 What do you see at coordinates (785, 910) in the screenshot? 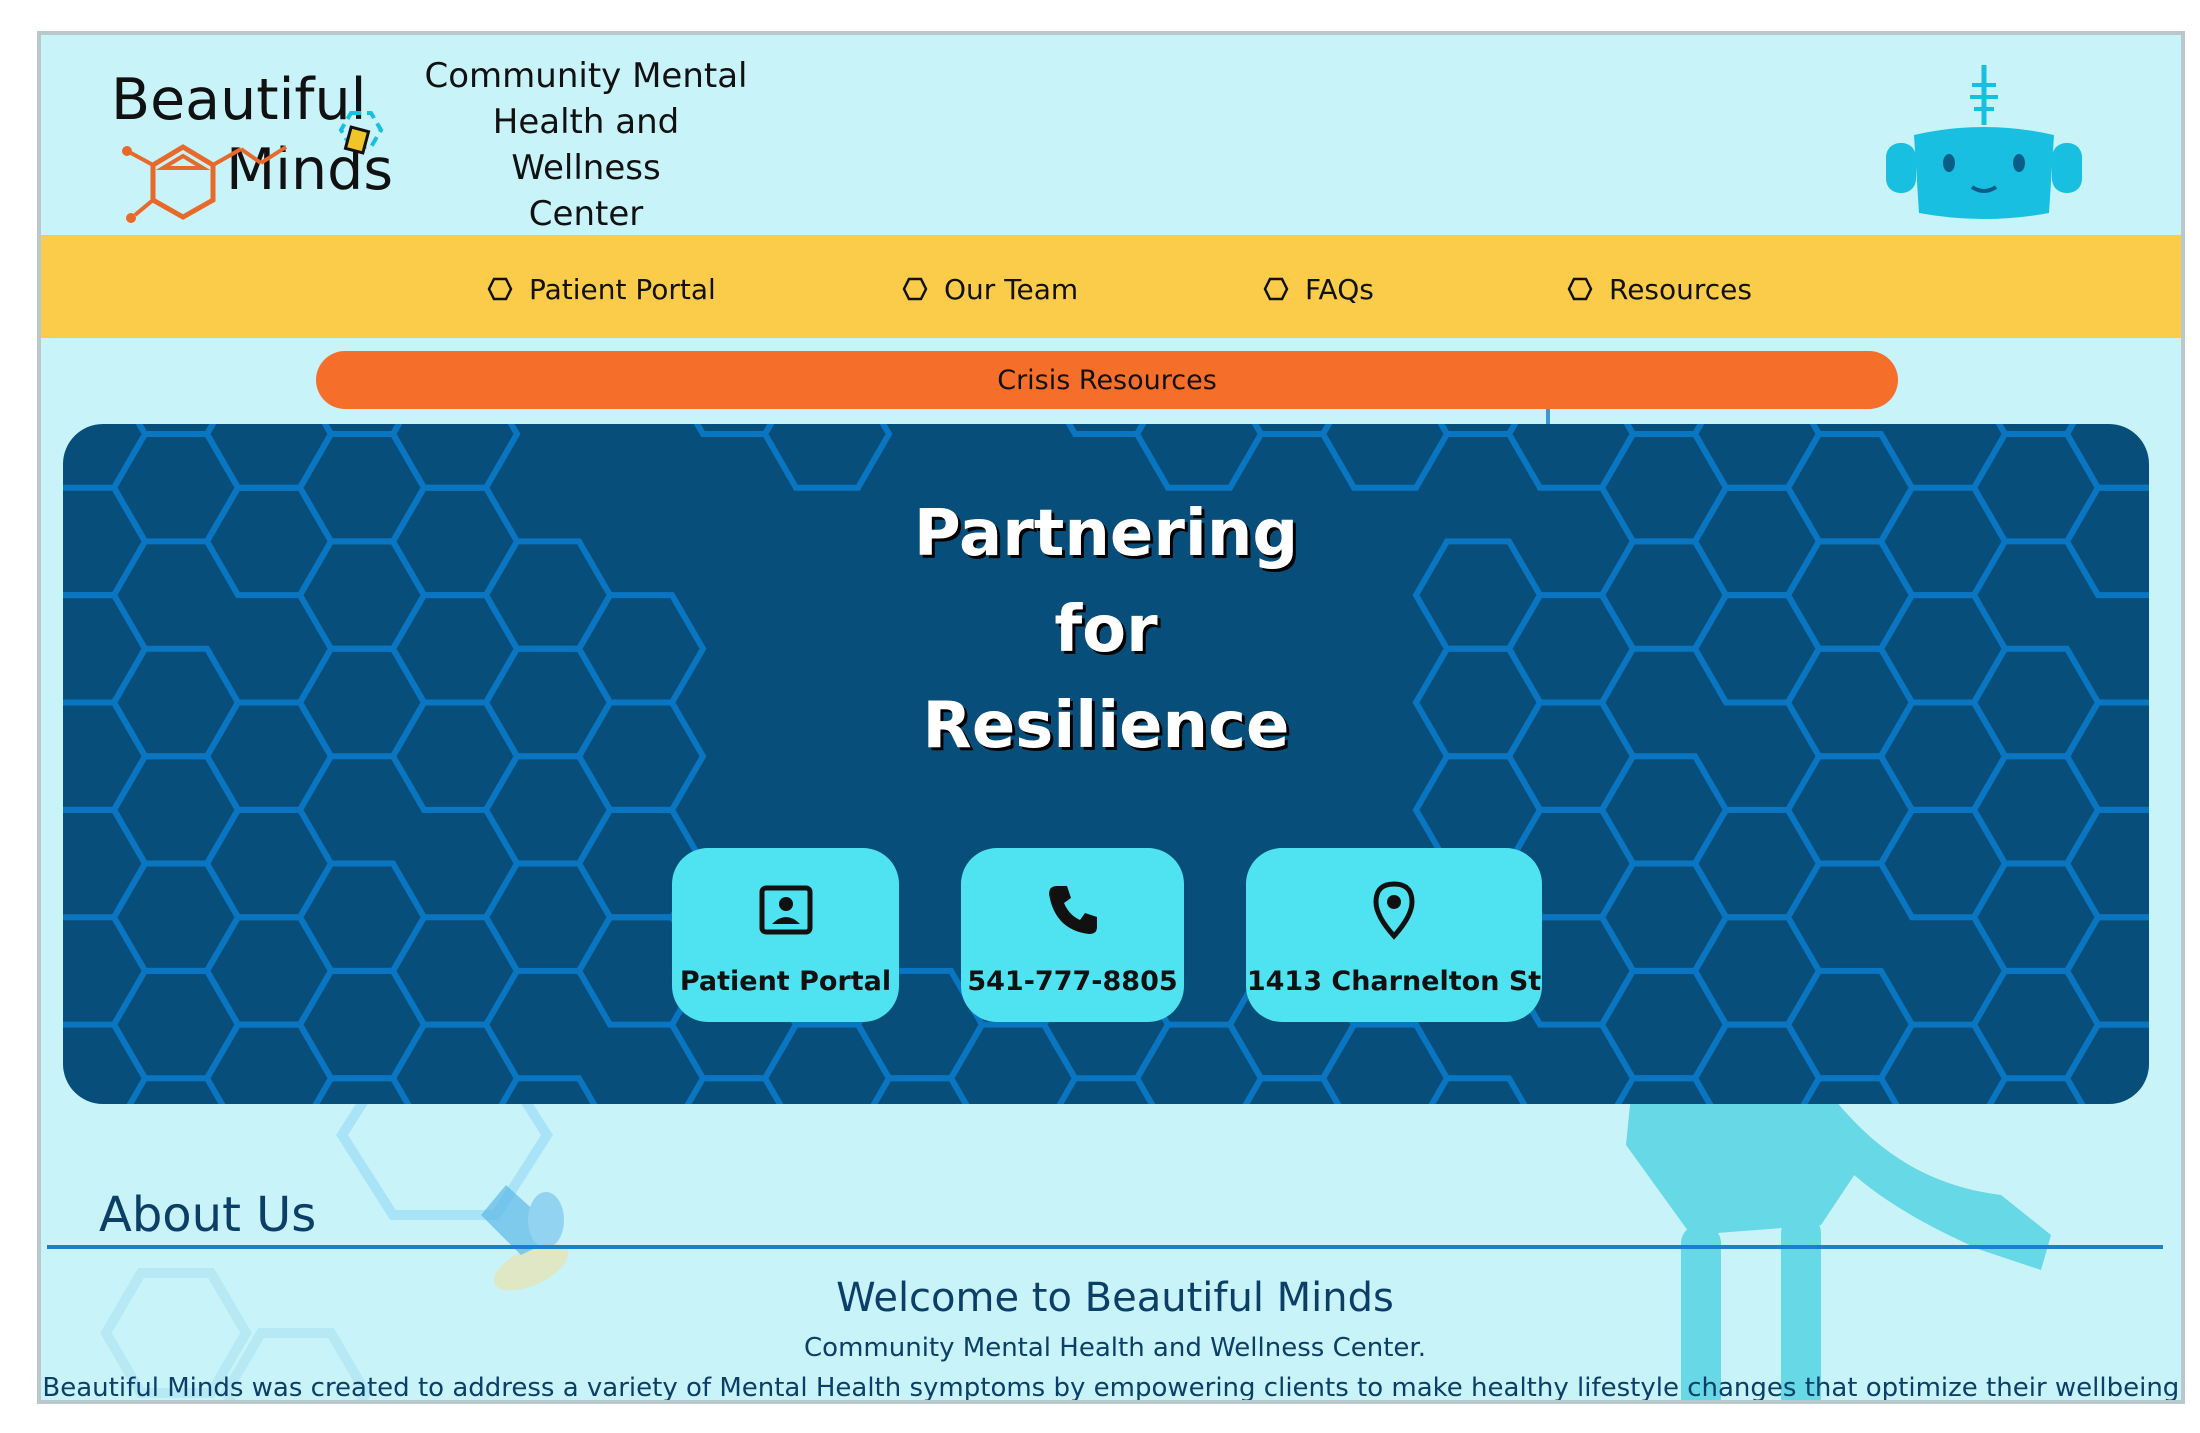
I see `contact-card-icon` at bounding box center [785, 910].